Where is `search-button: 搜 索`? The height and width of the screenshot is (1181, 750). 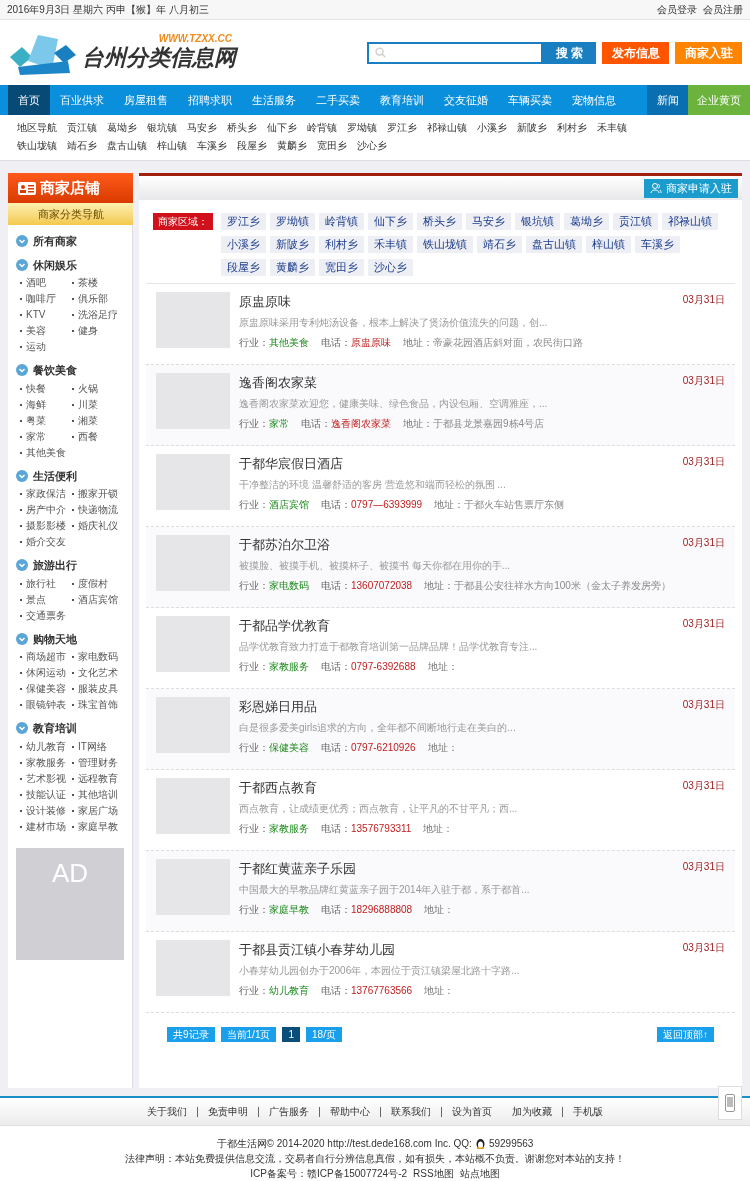 search-button: 搜 索 is located at coordinates (569, 52).